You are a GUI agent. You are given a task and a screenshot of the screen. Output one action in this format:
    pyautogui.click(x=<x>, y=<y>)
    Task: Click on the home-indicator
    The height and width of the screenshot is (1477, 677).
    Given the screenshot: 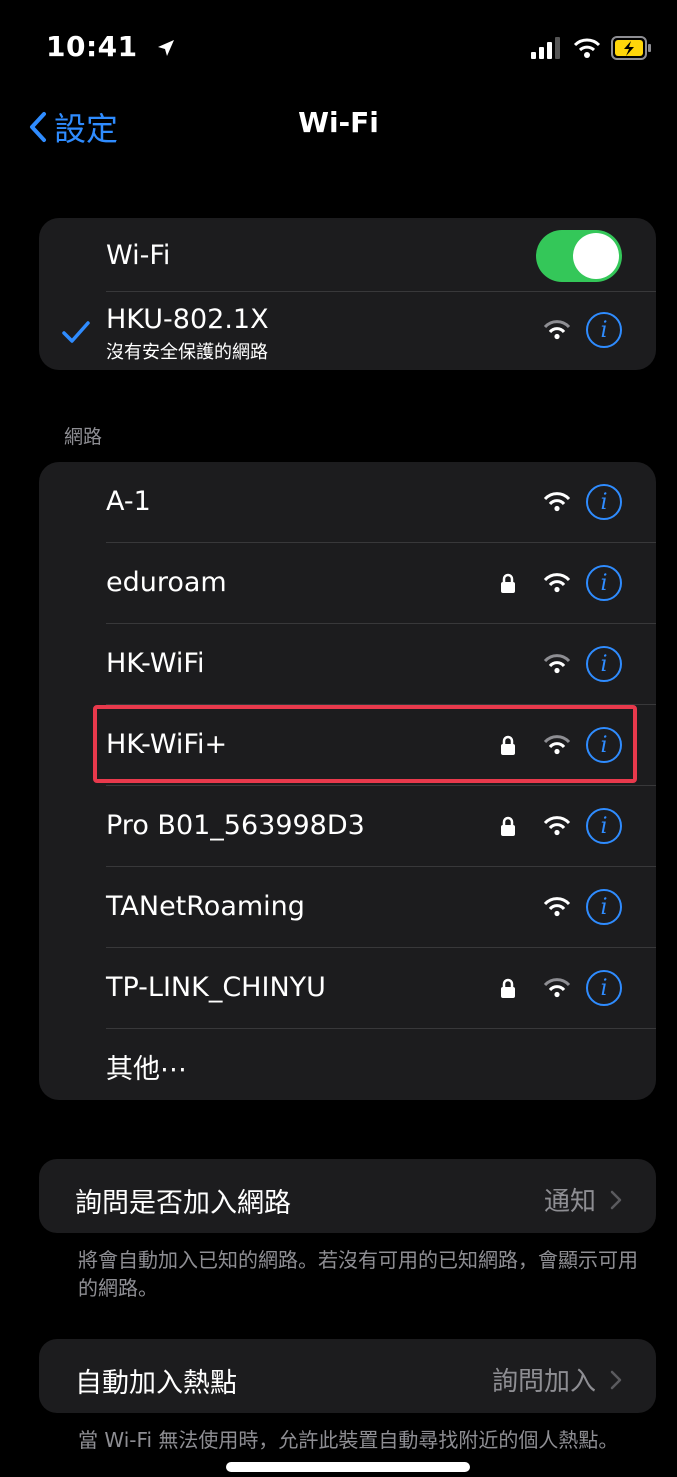 What is the action you would take?
    pyautogui.click(x=348, y=1467)
    